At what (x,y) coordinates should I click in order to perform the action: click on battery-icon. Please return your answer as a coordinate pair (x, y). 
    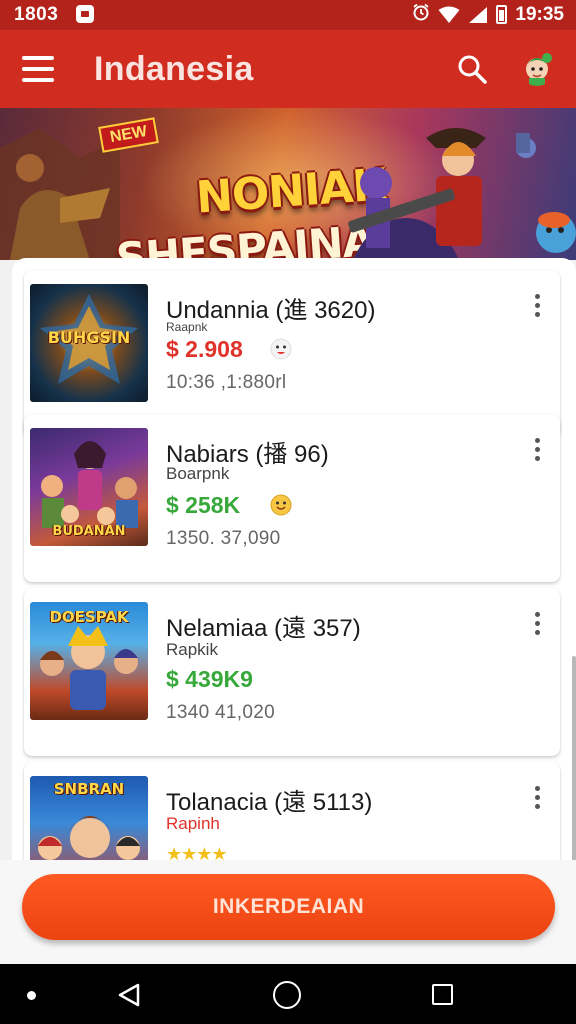
    Looking at the image, I should click on (502, 14).